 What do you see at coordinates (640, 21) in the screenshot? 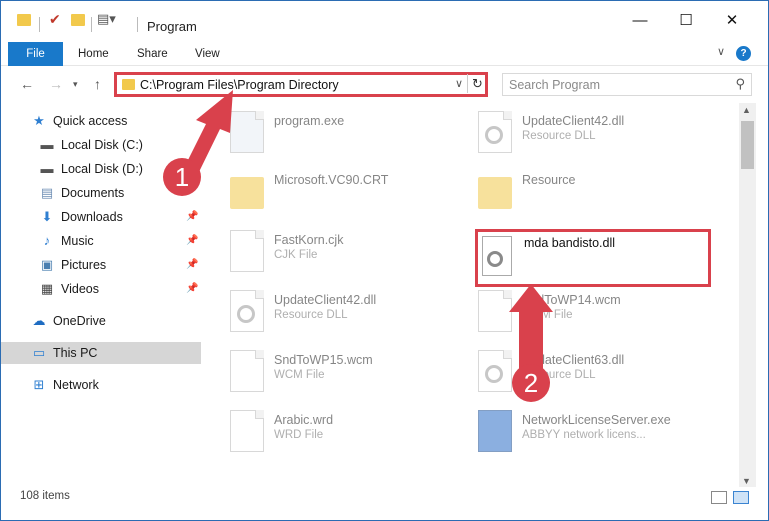
I see `minimize-button: —` at bounding box center [640, 21].